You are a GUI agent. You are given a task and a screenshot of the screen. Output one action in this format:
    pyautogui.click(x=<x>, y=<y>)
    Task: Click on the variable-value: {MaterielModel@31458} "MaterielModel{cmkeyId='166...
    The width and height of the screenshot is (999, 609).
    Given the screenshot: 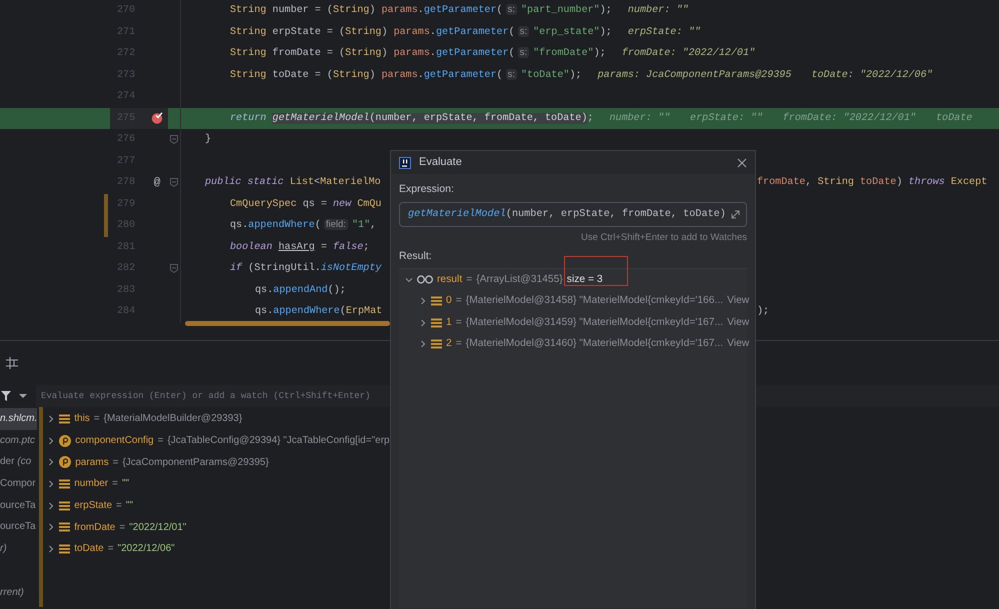 What is the action you would take?
    pyautogui.click(x=595, y=301)
    